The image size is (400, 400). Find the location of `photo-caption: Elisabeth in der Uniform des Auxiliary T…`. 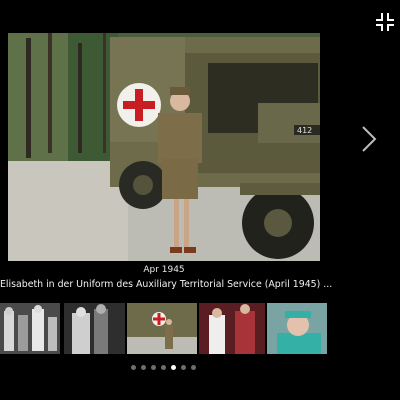

photo-caption: Elisabeth in der Uniform des Auxiliary T… is located at coordinates (166, 284).